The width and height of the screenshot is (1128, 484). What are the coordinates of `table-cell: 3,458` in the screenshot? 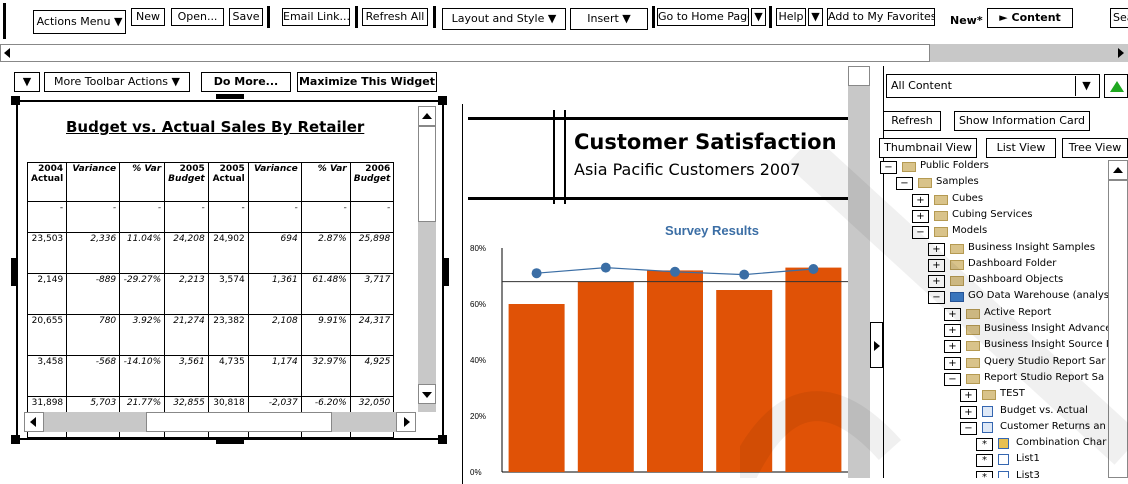 It's located at (47, 376).